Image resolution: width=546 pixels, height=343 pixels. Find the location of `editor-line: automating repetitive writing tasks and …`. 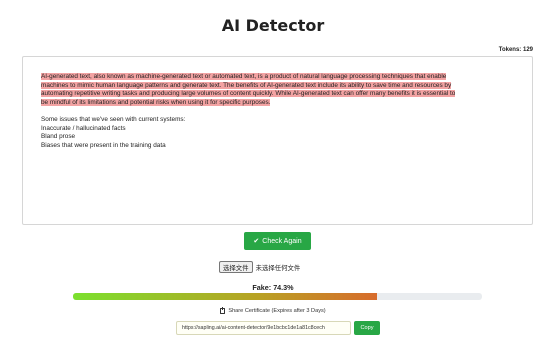

editor-line: automating repetitive writing tasks and … is located at coordinates (277, 94).